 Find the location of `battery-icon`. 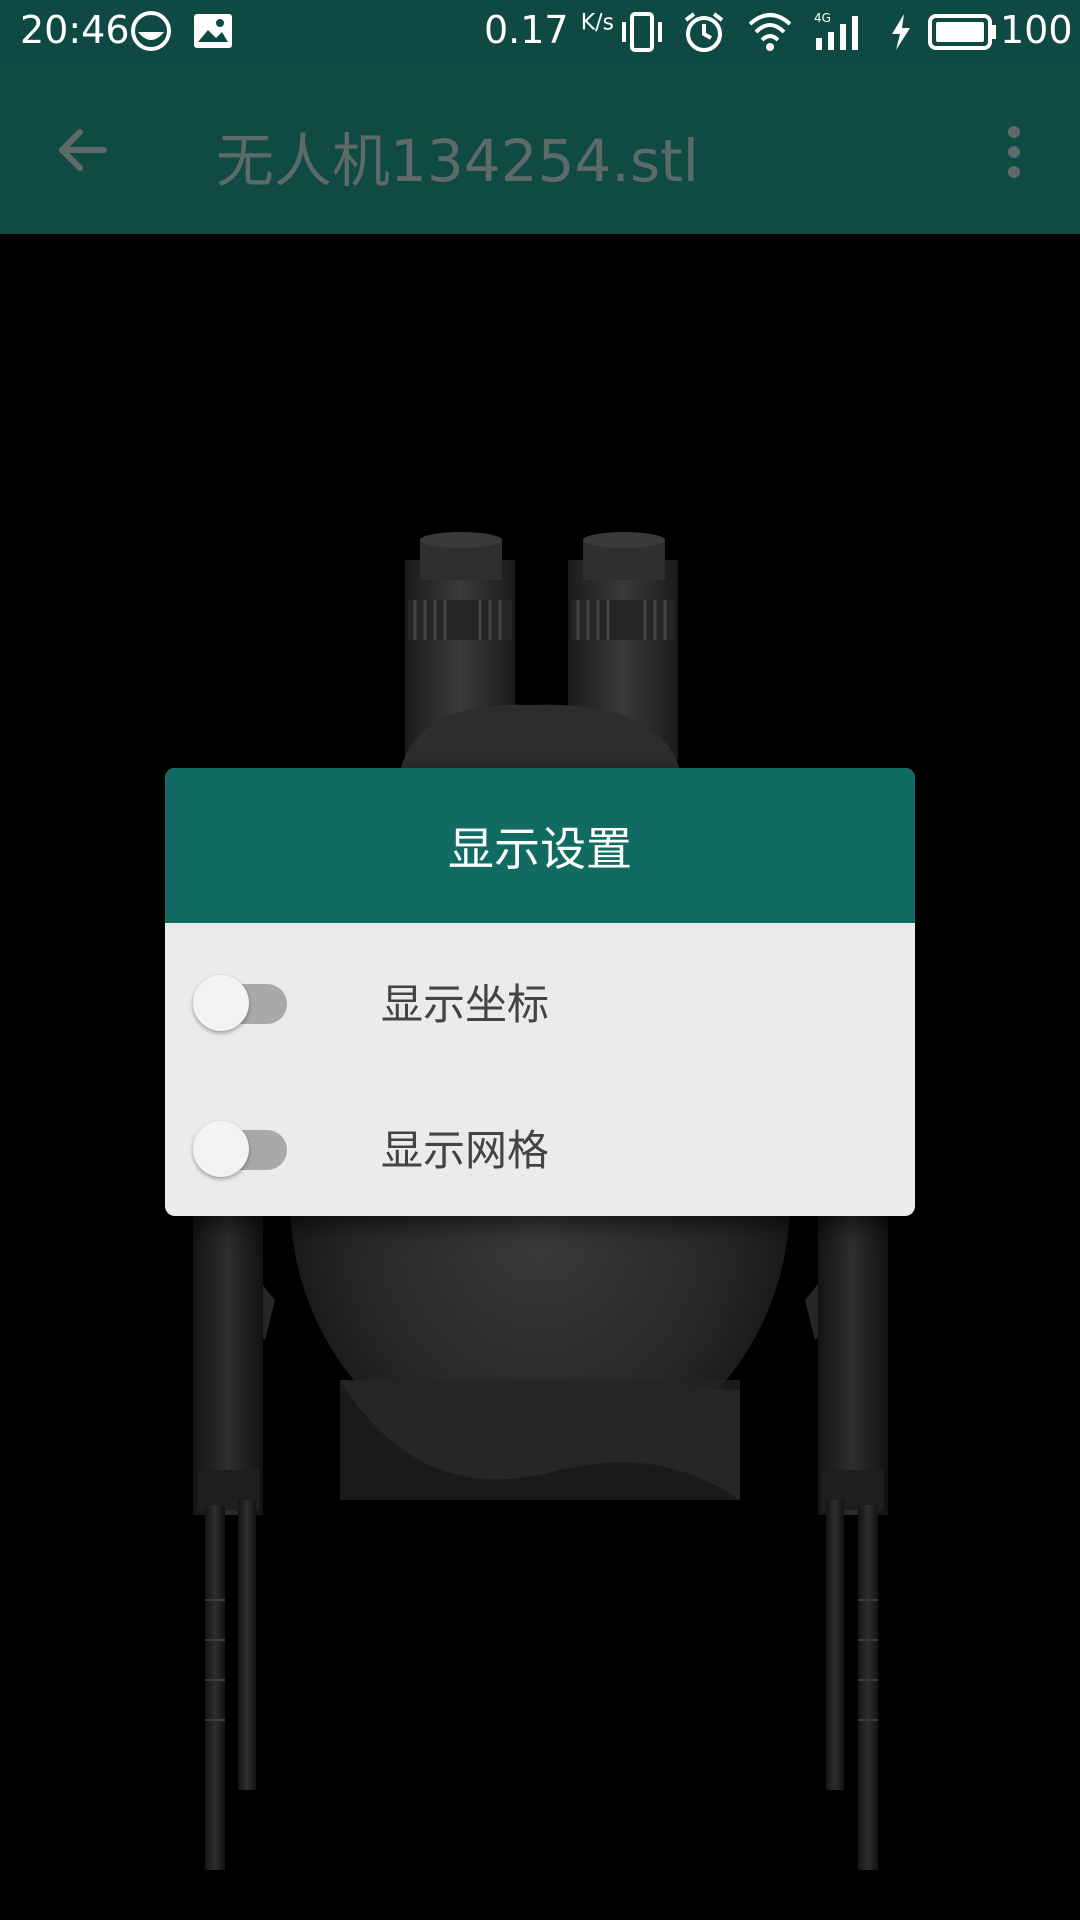

battery-icon is located at coordinates (963, 36).